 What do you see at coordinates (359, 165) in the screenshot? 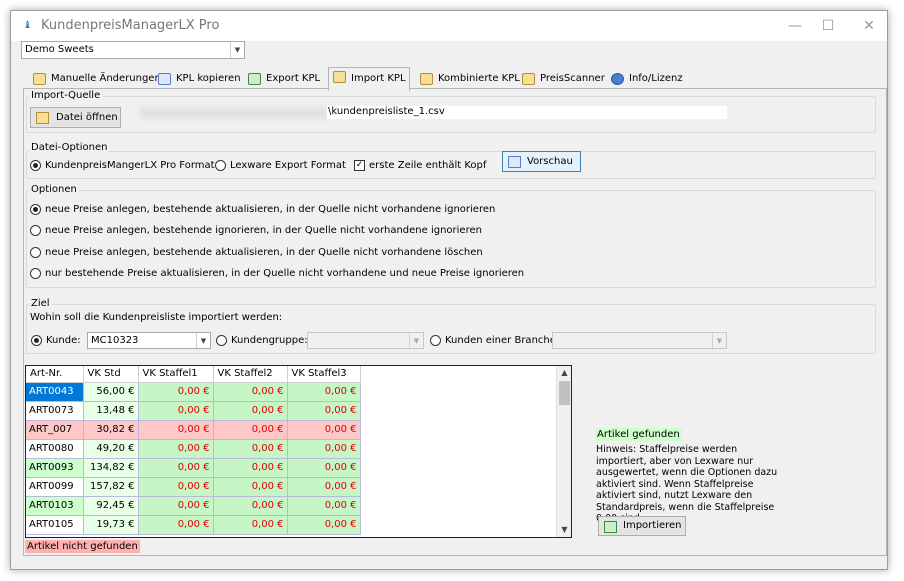
I see `header-row-checkbox: ✓` at bounding box center [359, 165].